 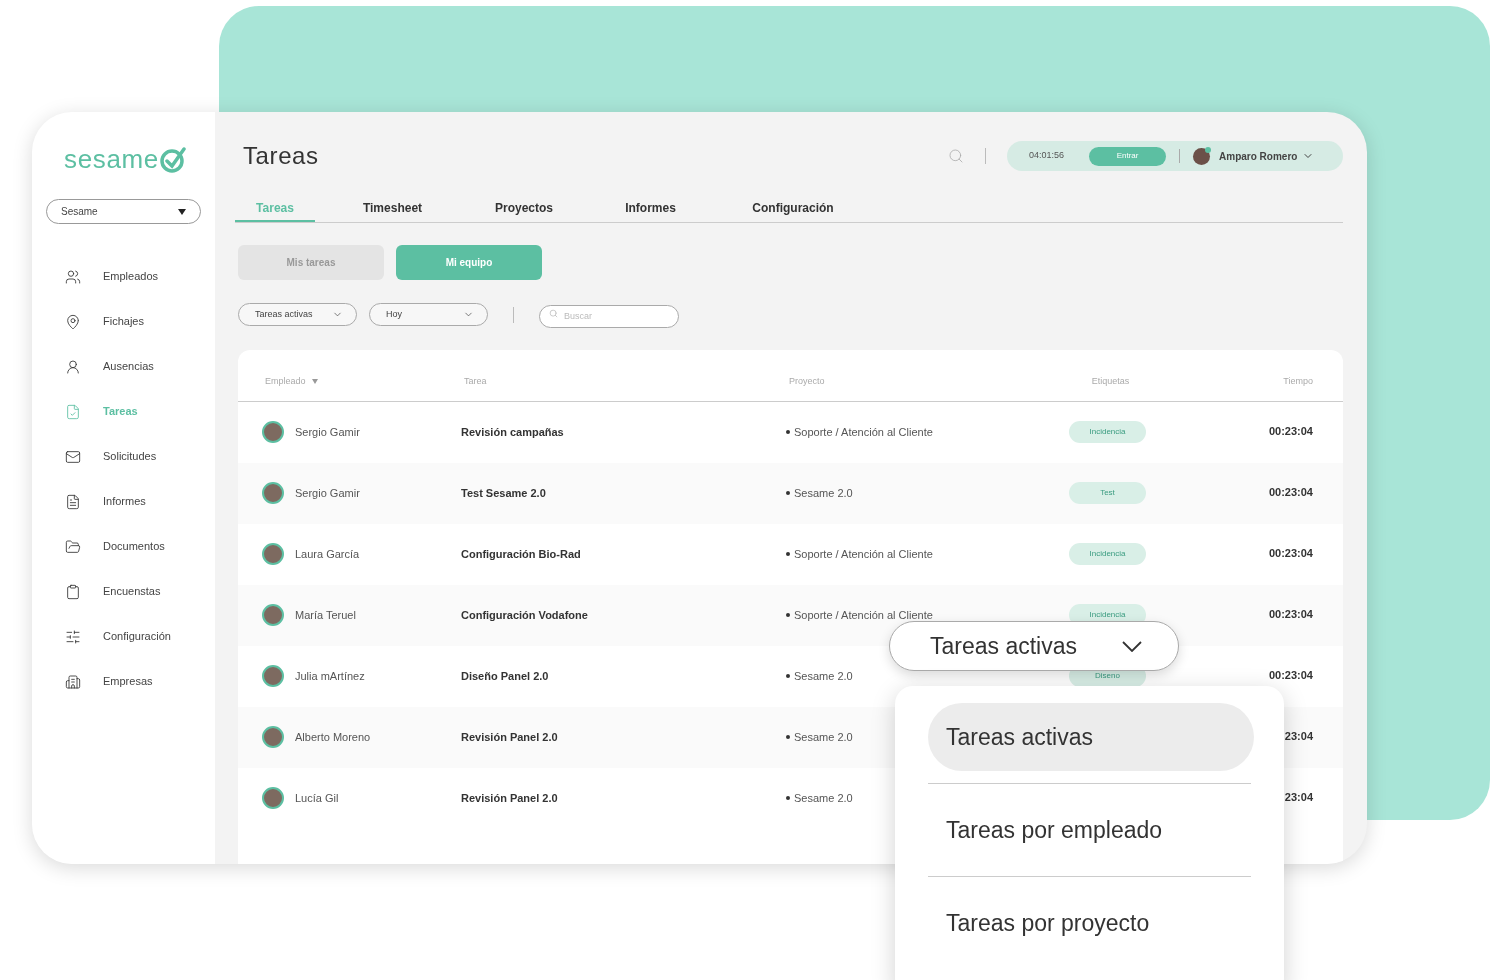 I want to click on column-header: Etiquetas, so click(x=1110, y=381).